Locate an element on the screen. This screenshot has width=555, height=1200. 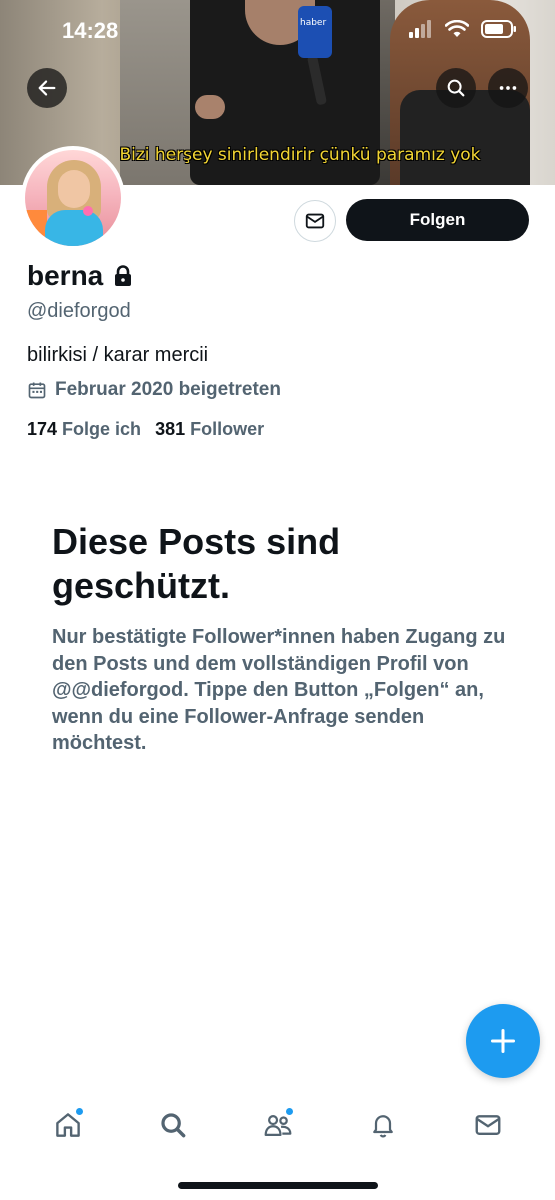
bell-icon is located at coordinates (382, 1126).